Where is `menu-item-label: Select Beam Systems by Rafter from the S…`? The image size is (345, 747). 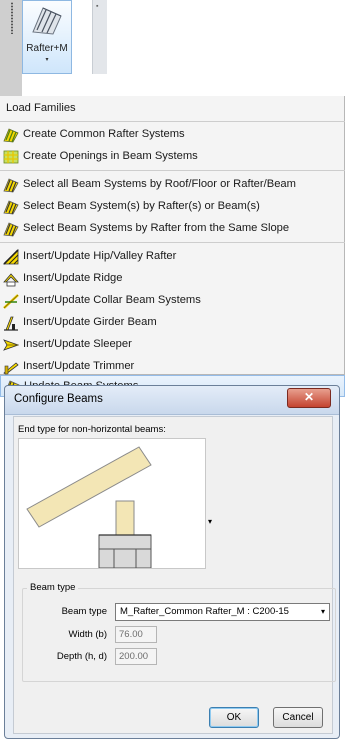
menu-item-label: Select Beam Systems by Rafter from the S… is located at coordinates (156, 228).